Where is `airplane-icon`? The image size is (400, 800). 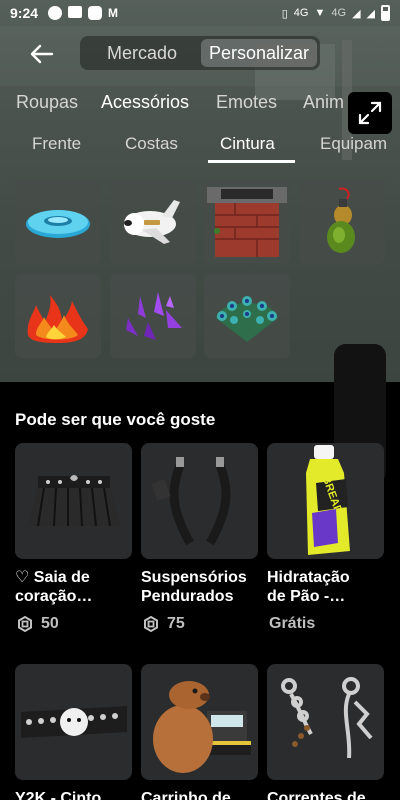
airplane-icon is located at coordinates (152, 222).